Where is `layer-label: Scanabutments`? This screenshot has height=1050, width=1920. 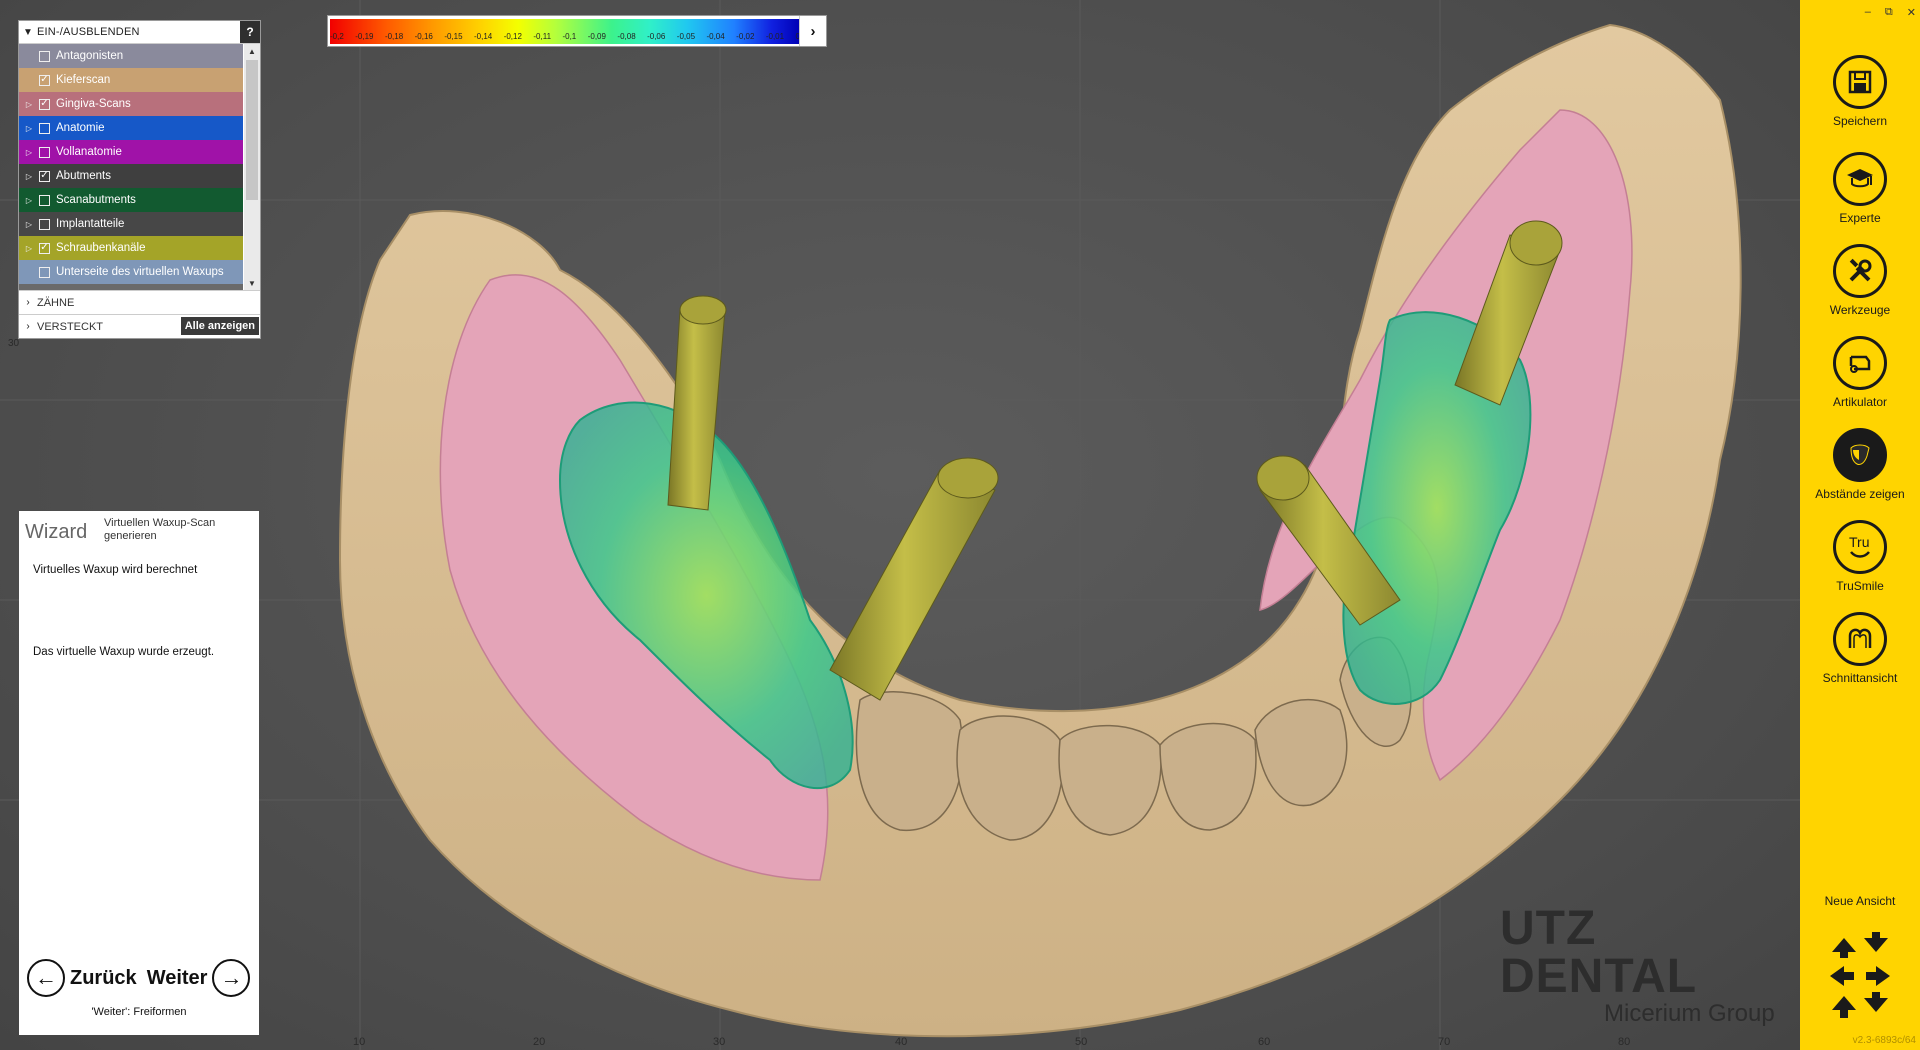
layer-label: Scanabutments is located at coordinates (96, 200).